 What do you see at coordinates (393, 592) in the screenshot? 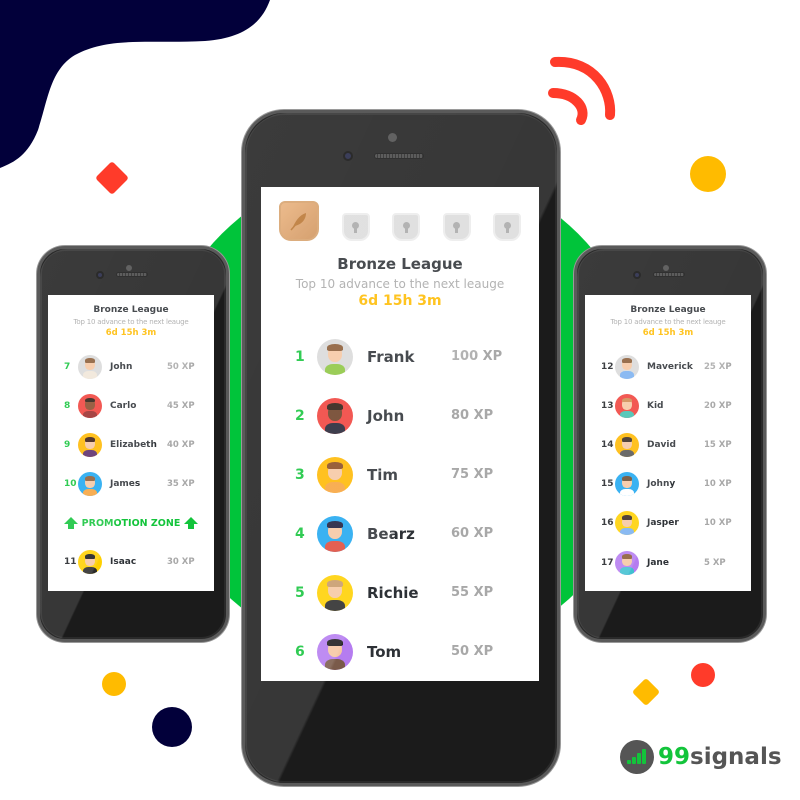
I see `user-name: Richie` at bounding box center [393, 592].